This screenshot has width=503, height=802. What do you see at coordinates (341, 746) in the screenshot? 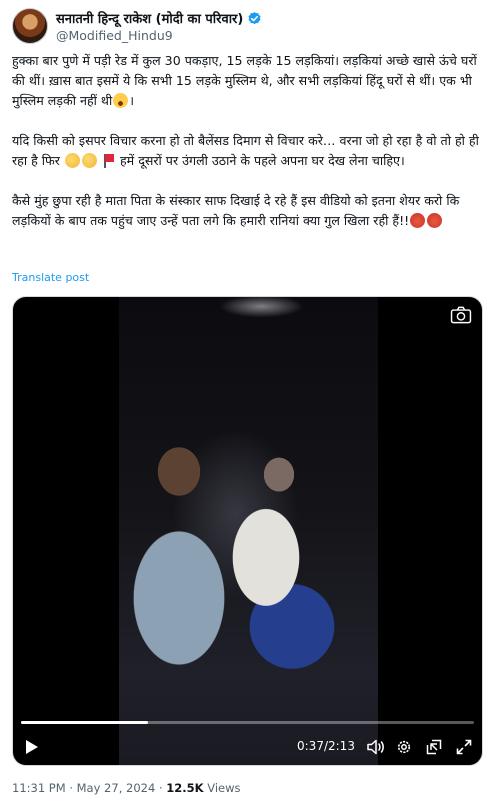
I see `video-duration: 2:13` at bounding box center [341, 746].